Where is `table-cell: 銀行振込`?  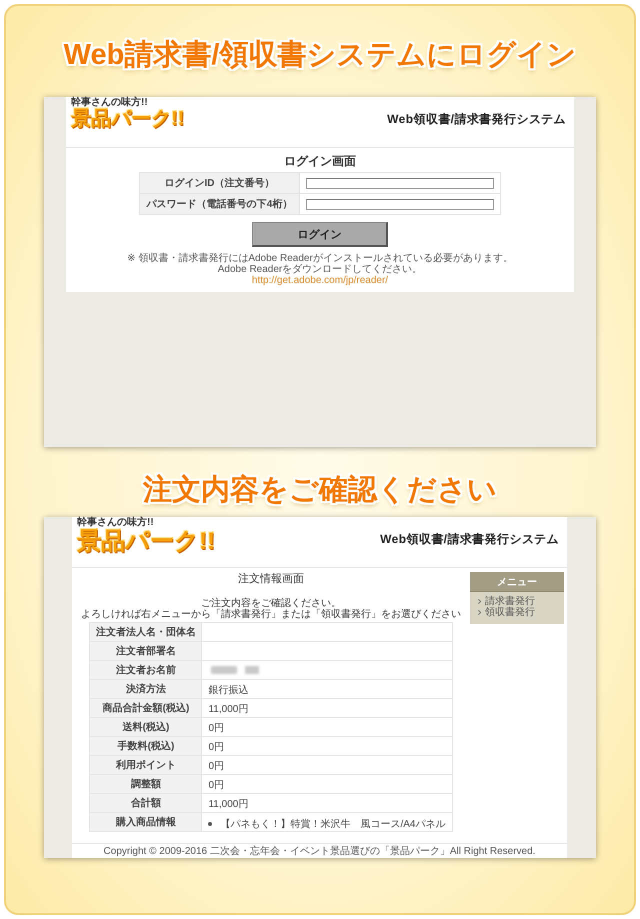
table-cell: 銀行振込 is located at coordinates (228, 690).